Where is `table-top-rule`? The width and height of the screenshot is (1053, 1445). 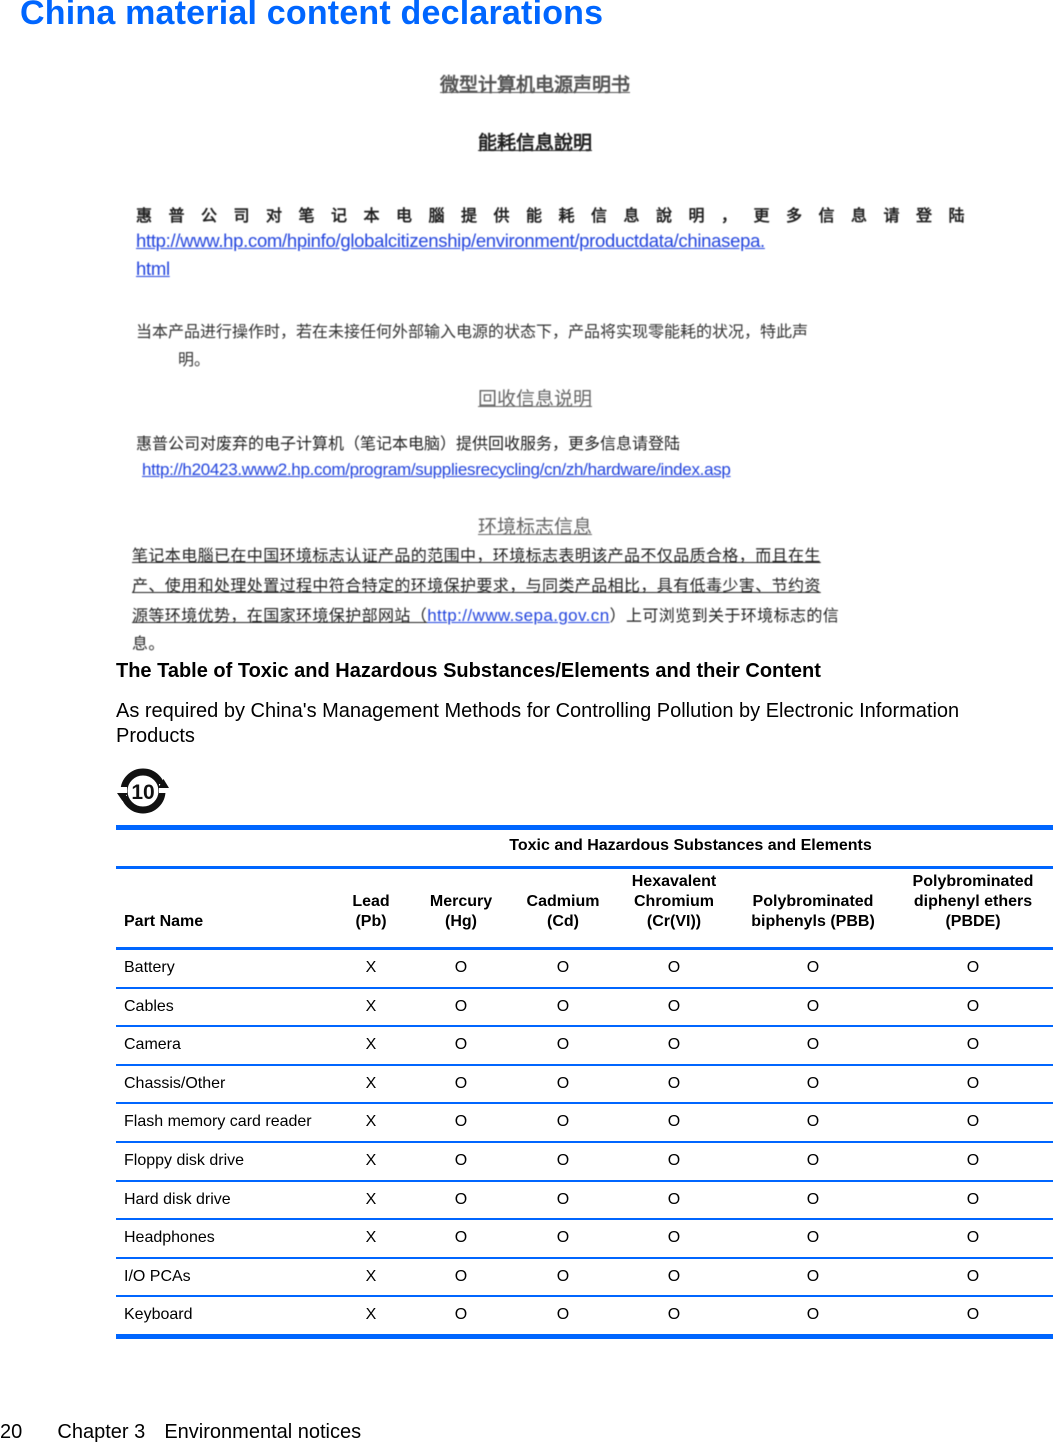
table-top-rule is located at coordinates (584, 827).